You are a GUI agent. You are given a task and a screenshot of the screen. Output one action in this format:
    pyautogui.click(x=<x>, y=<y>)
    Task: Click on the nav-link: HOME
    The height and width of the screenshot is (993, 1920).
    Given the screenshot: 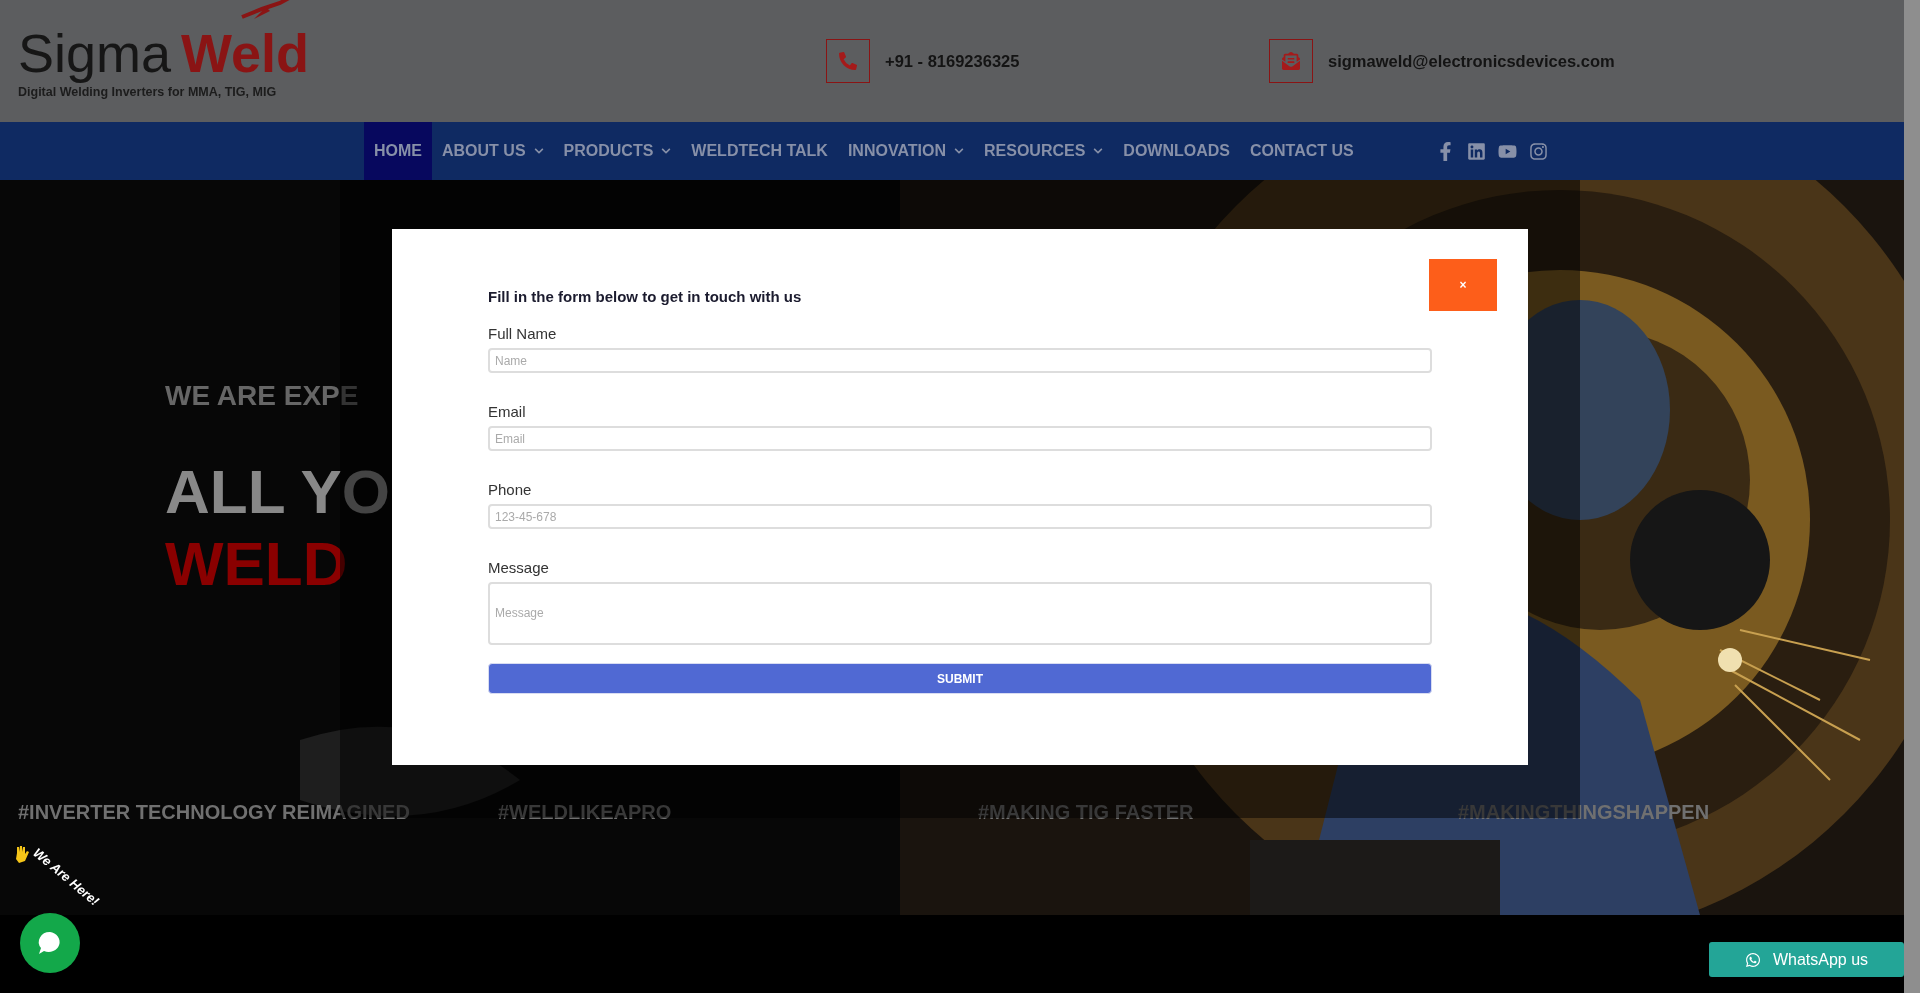 What is the action you would take?
    pyautogui.click(x=398, y=151)
    